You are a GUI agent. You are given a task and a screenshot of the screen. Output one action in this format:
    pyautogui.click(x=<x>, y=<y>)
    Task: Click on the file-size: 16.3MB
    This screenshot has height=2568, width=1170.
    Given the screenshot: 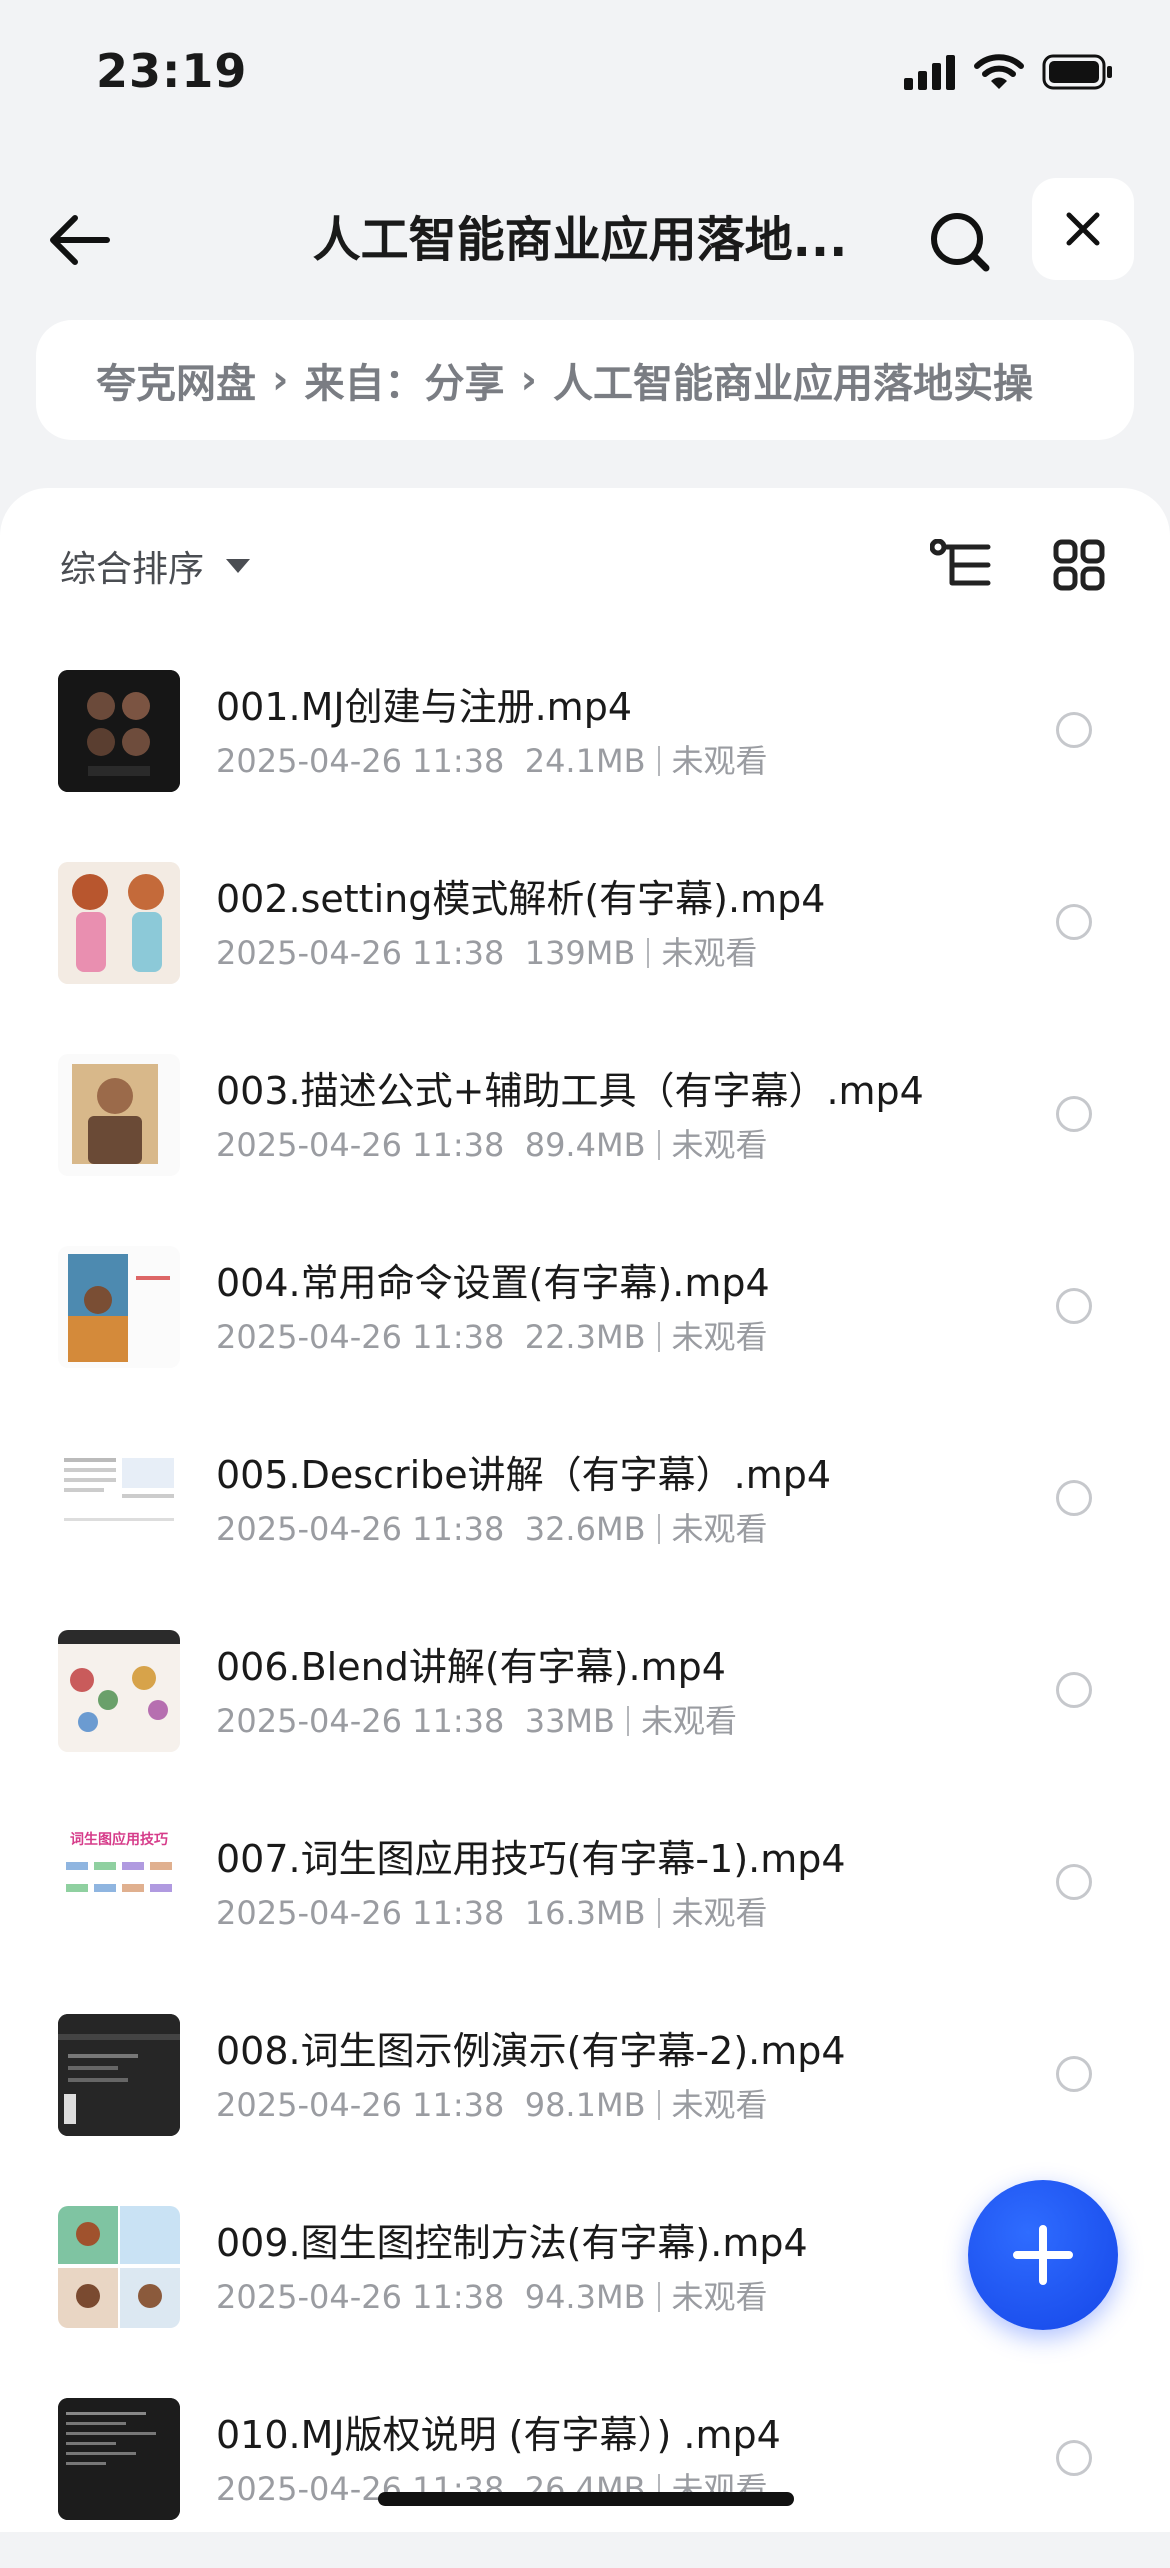 What is the action you would take?
    pyautogui.click(x=585, y=1913)
    